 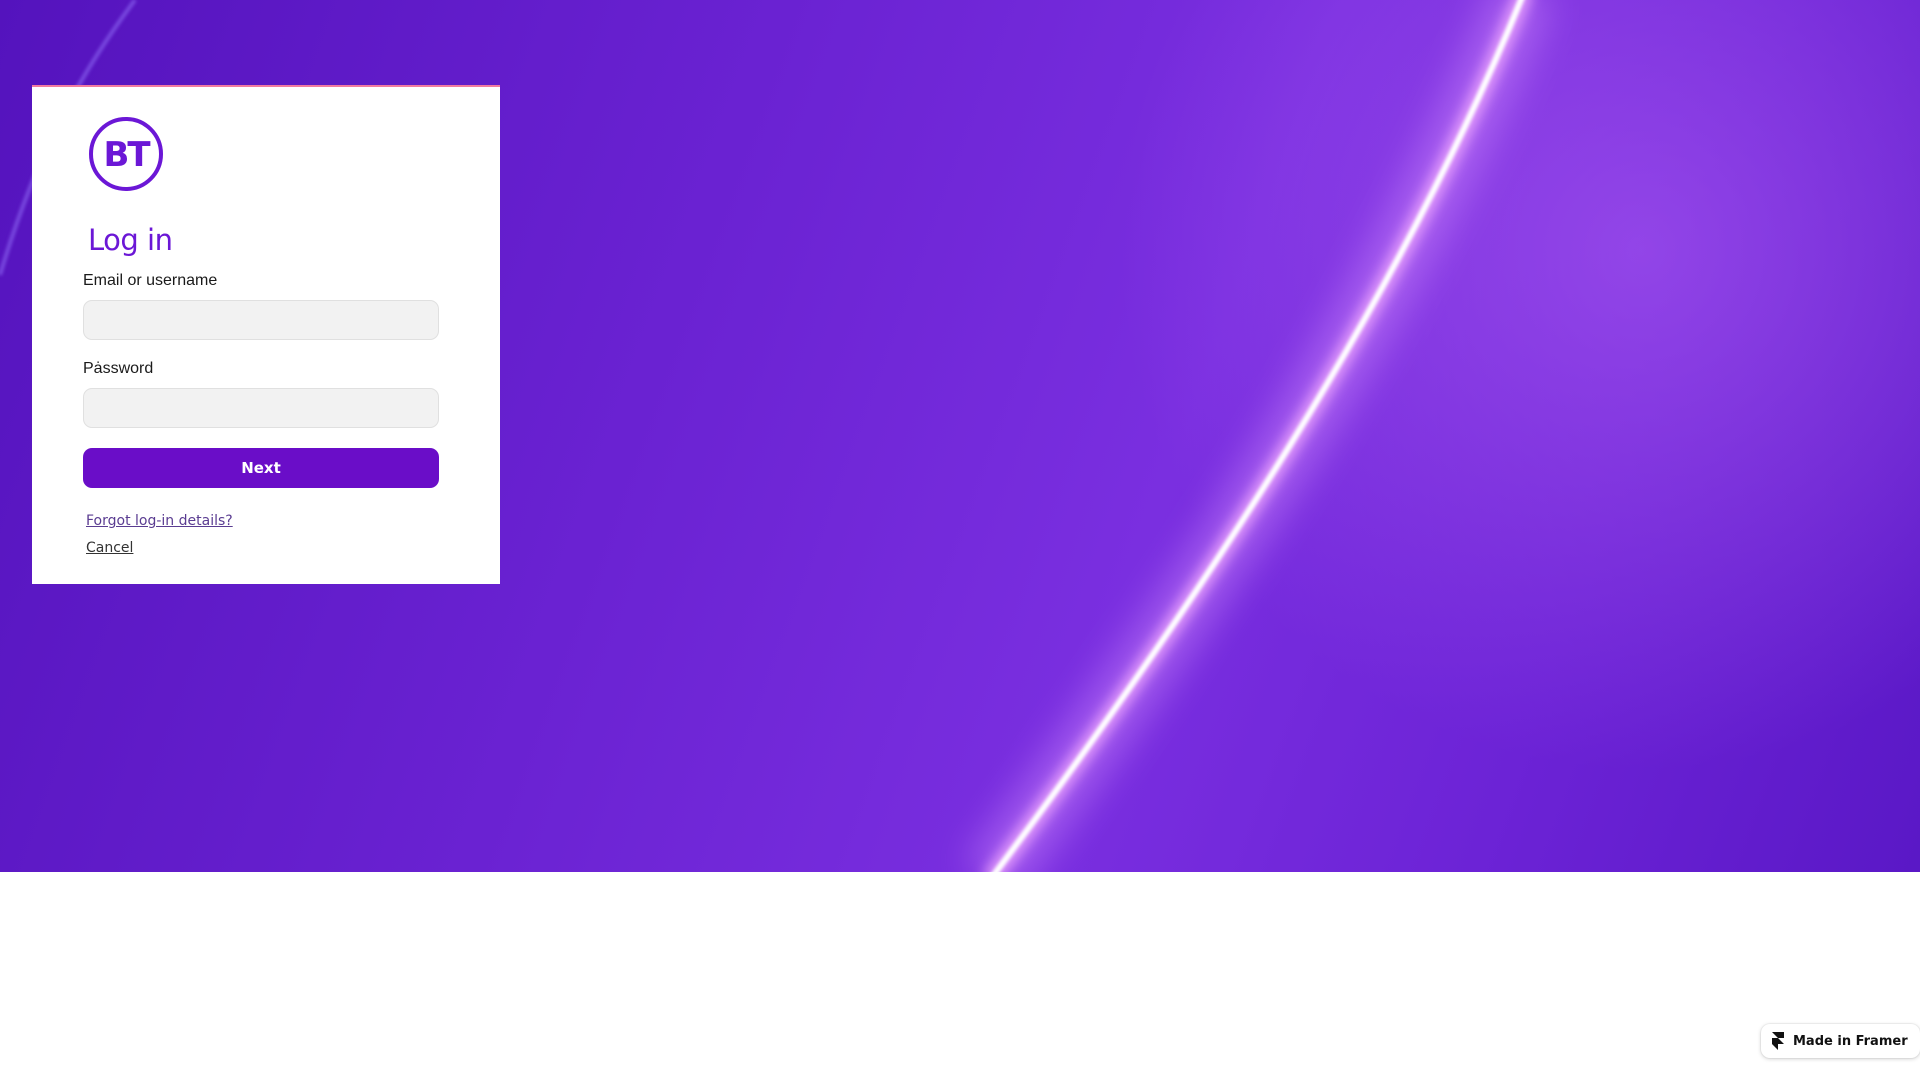 What do you see at coordinates (159, 521) in the screenshot?
I see `forgot-login-link: Forgot log-in details?` at bounding box center [159, 521].